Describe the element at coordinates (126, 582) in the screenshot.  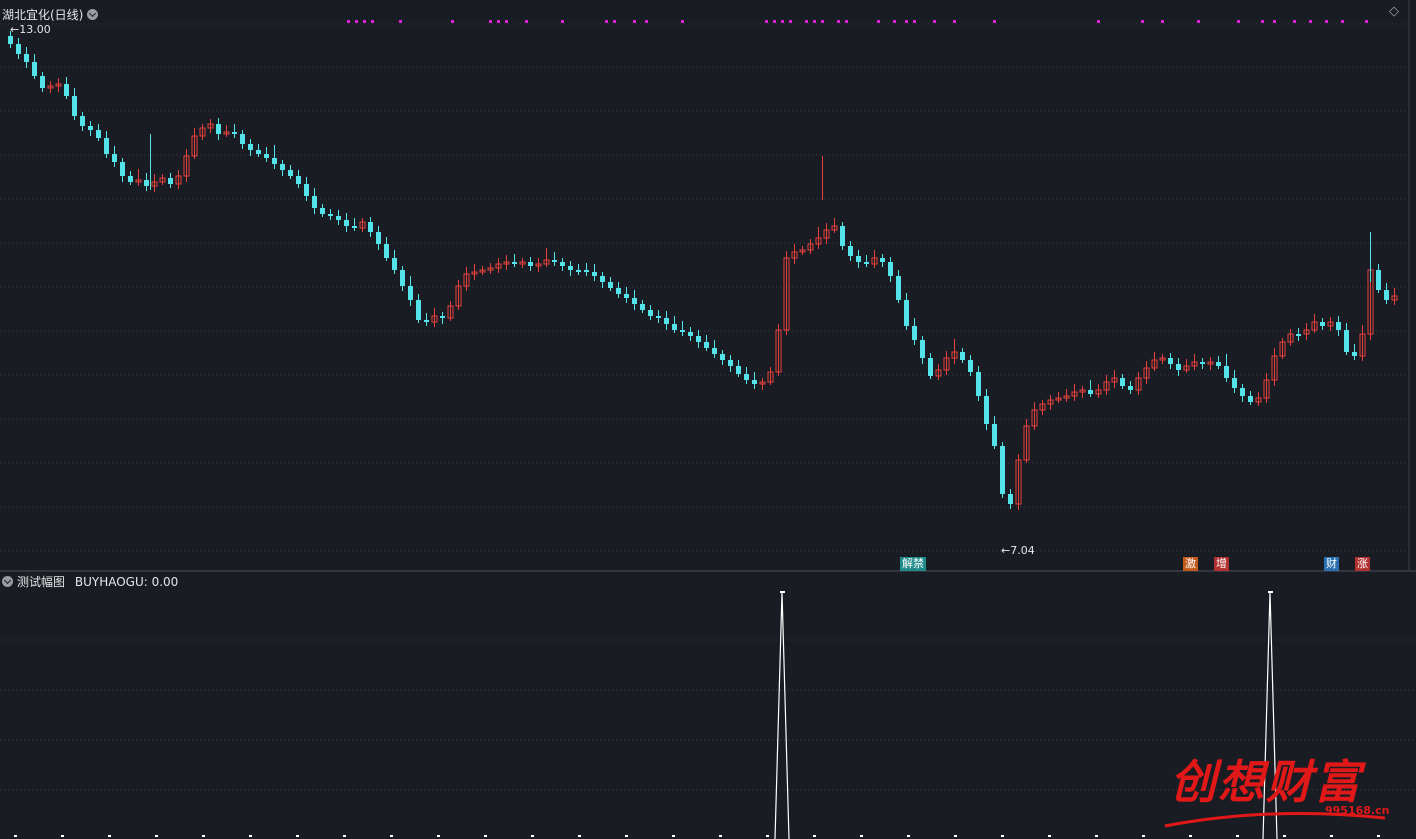
I see `indicator-value: BUYHAOGU: 0.00` at that location.